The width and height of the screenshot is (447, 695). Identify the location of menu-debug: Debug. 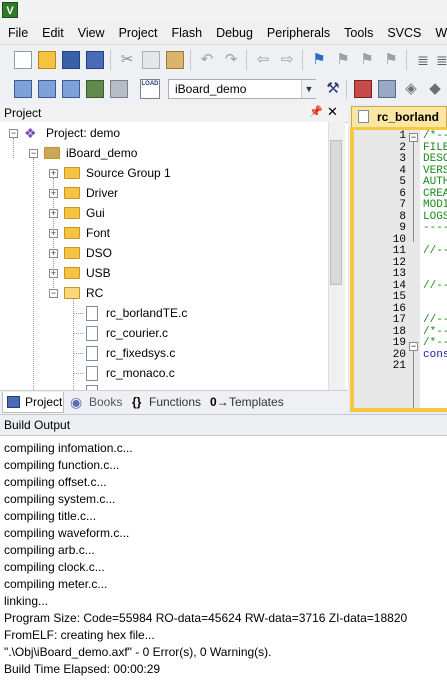
(233, 33).